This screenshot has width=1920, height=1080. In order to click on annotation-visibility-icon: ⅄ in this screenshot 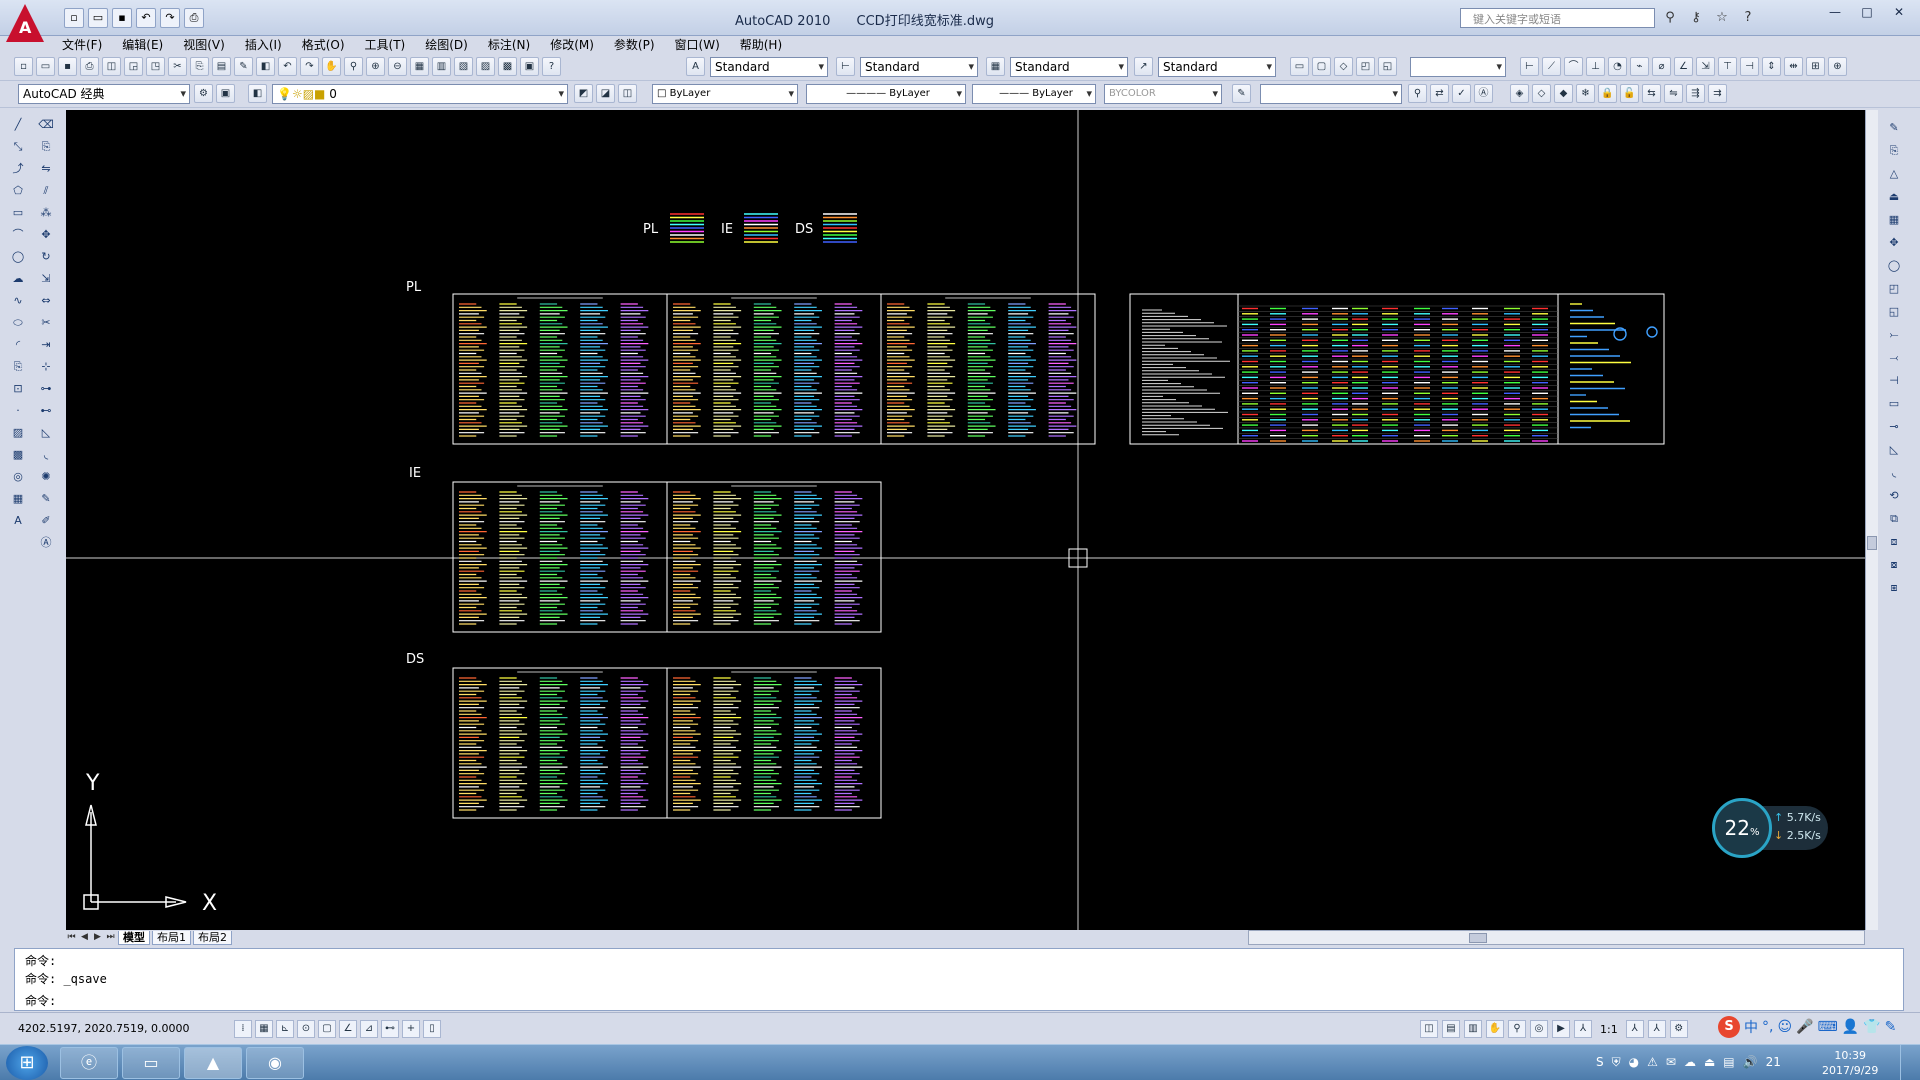, I will do `click(1634, 1029)`.